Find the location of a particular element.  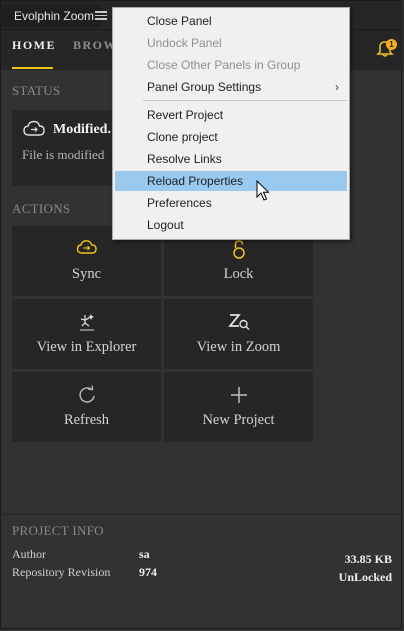

view-in-zoom-label: View in Zoom is located at coordinates (238, 347).